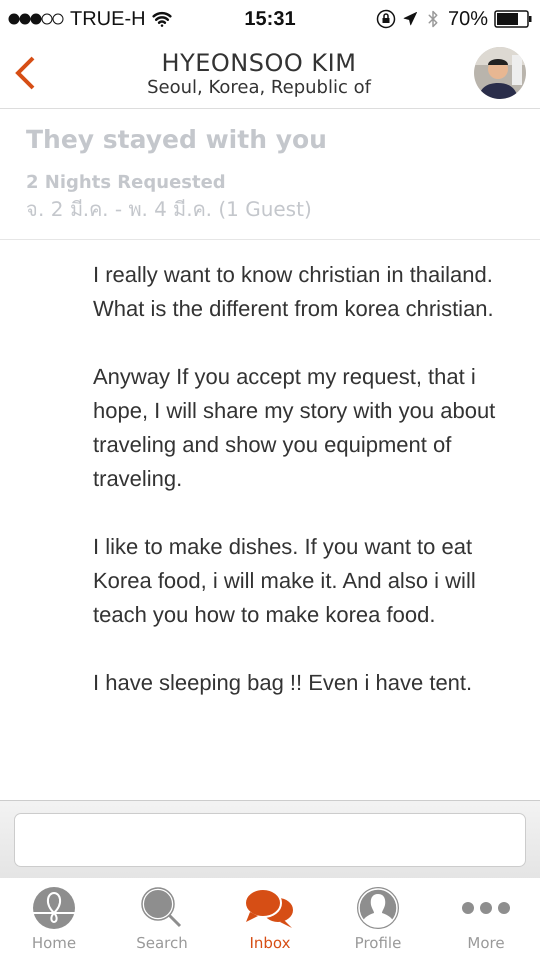 This screenshot has width=540, height=960. Describe the element at coordinates (468, 19) in the screenshot. I see `battery-percent: 70%` at that location.